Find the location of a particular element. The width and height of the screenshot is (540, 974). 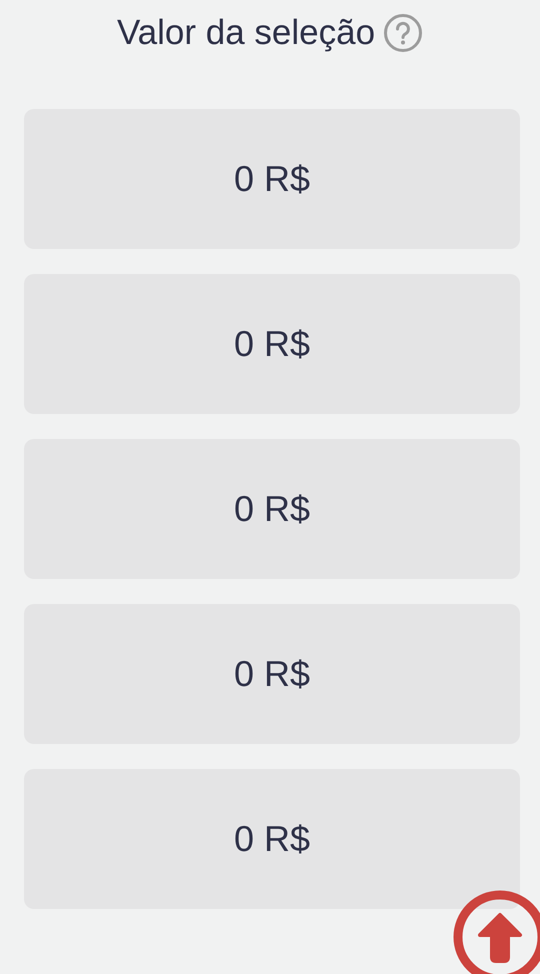

help-icon is located at coordinates (403, 33).